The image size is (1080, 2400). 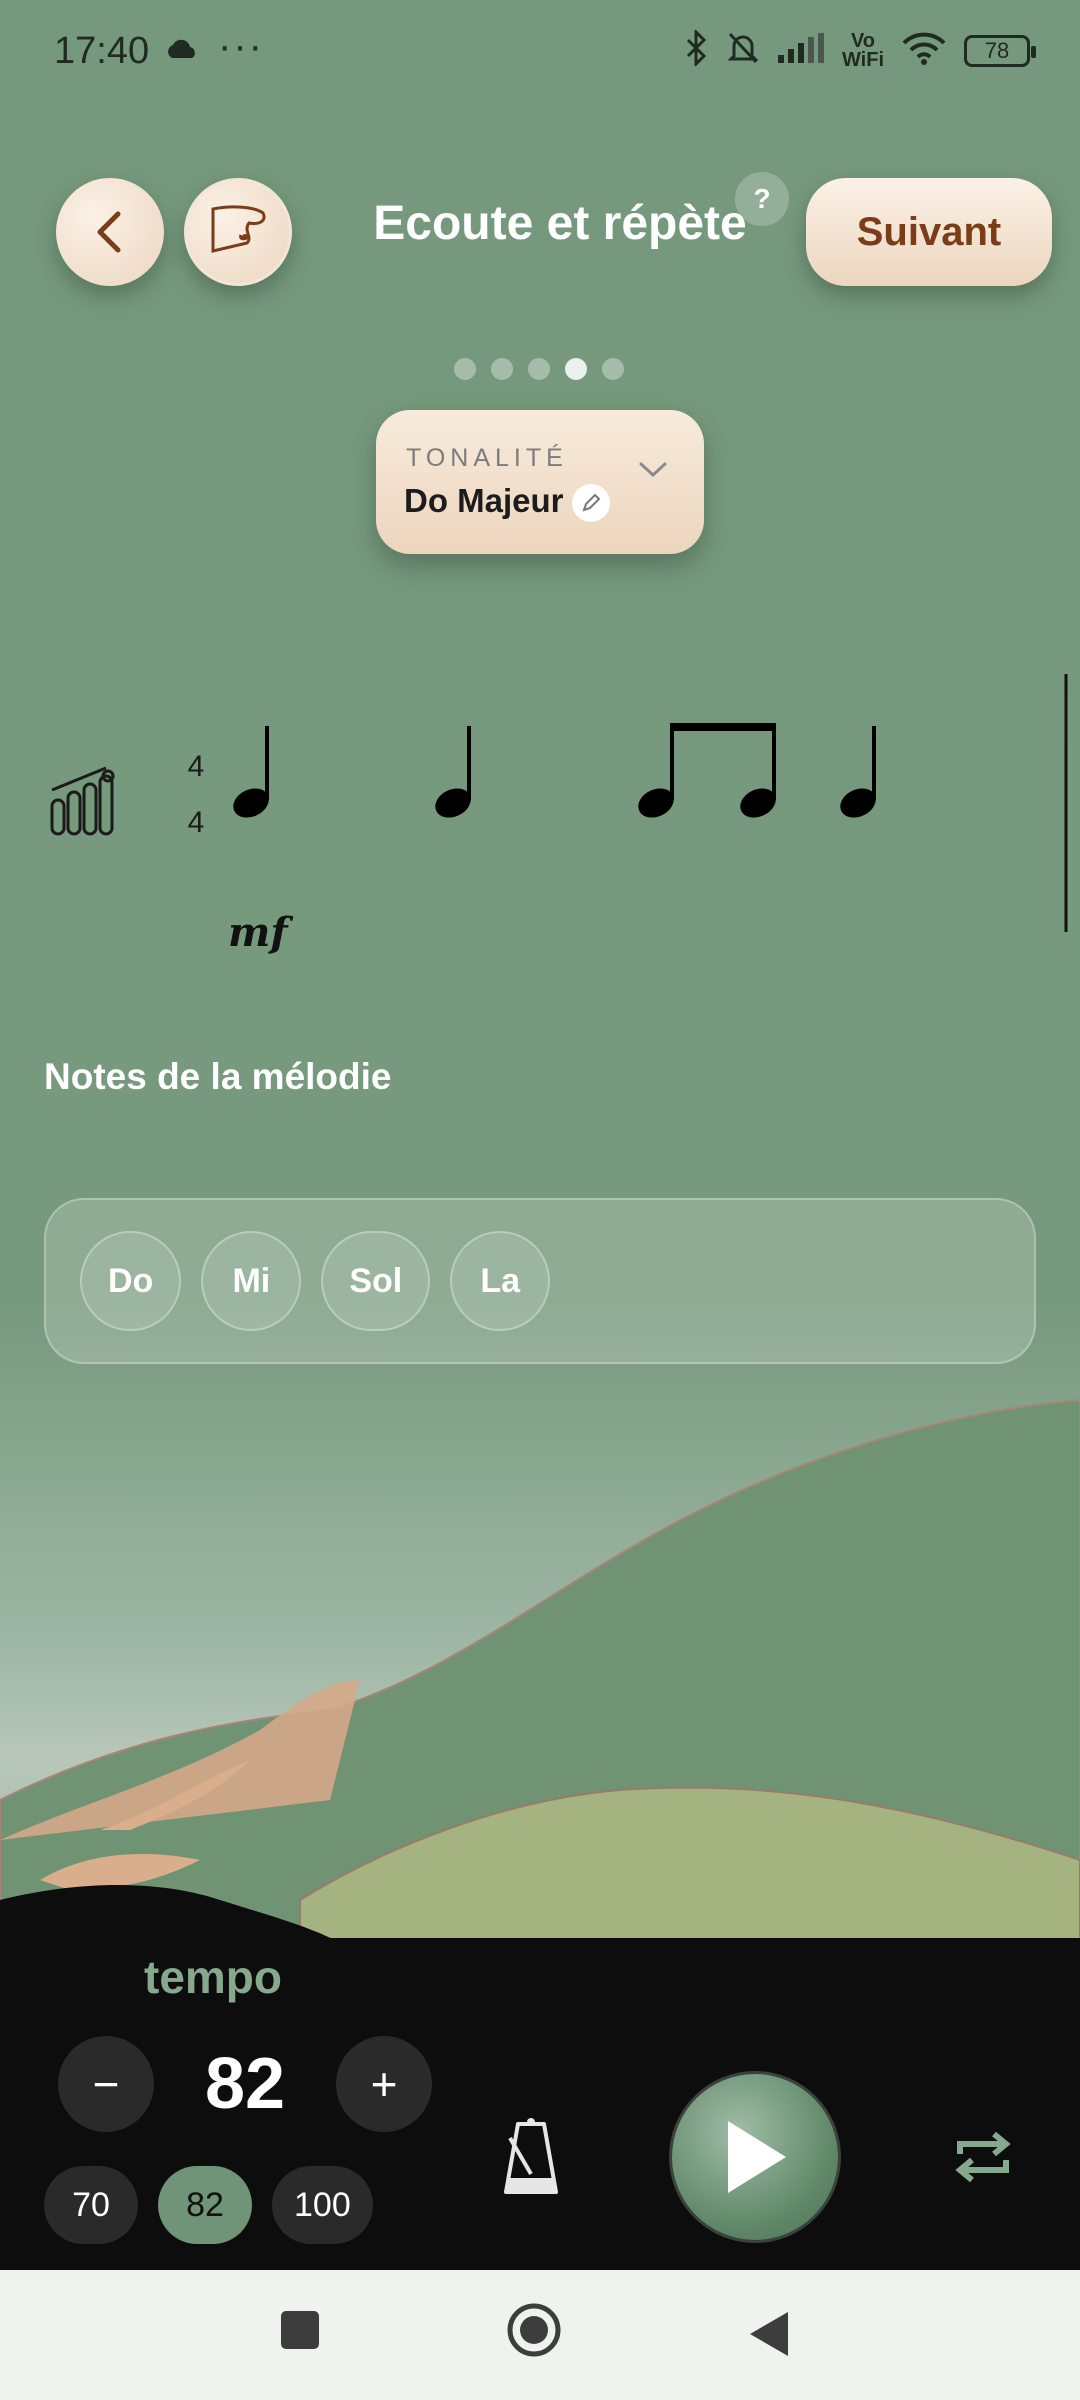 I want to click on home-button, so click(x=534, y=2332).